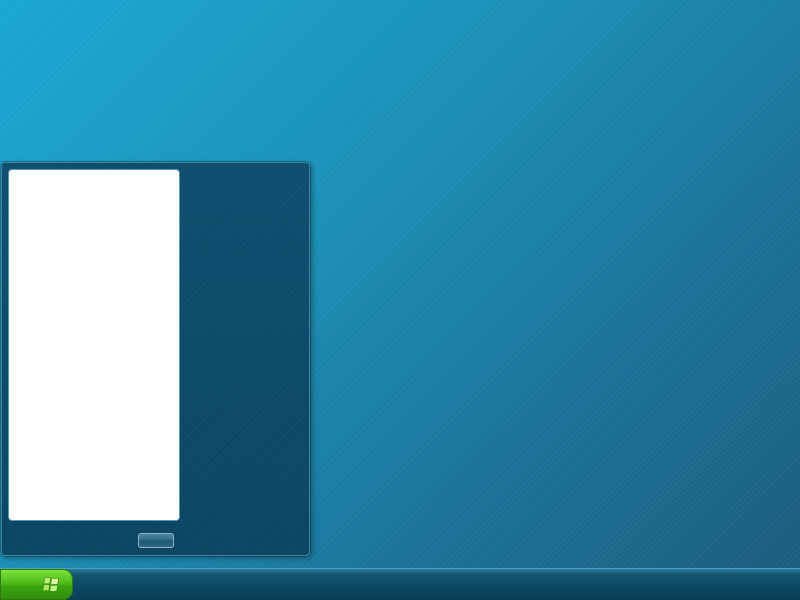 This screenshot has height=600, width=800. What do you see at coordinates (156, 540) in the screenshot?
I see `shutdown-button` at bounding box center [156, 540].